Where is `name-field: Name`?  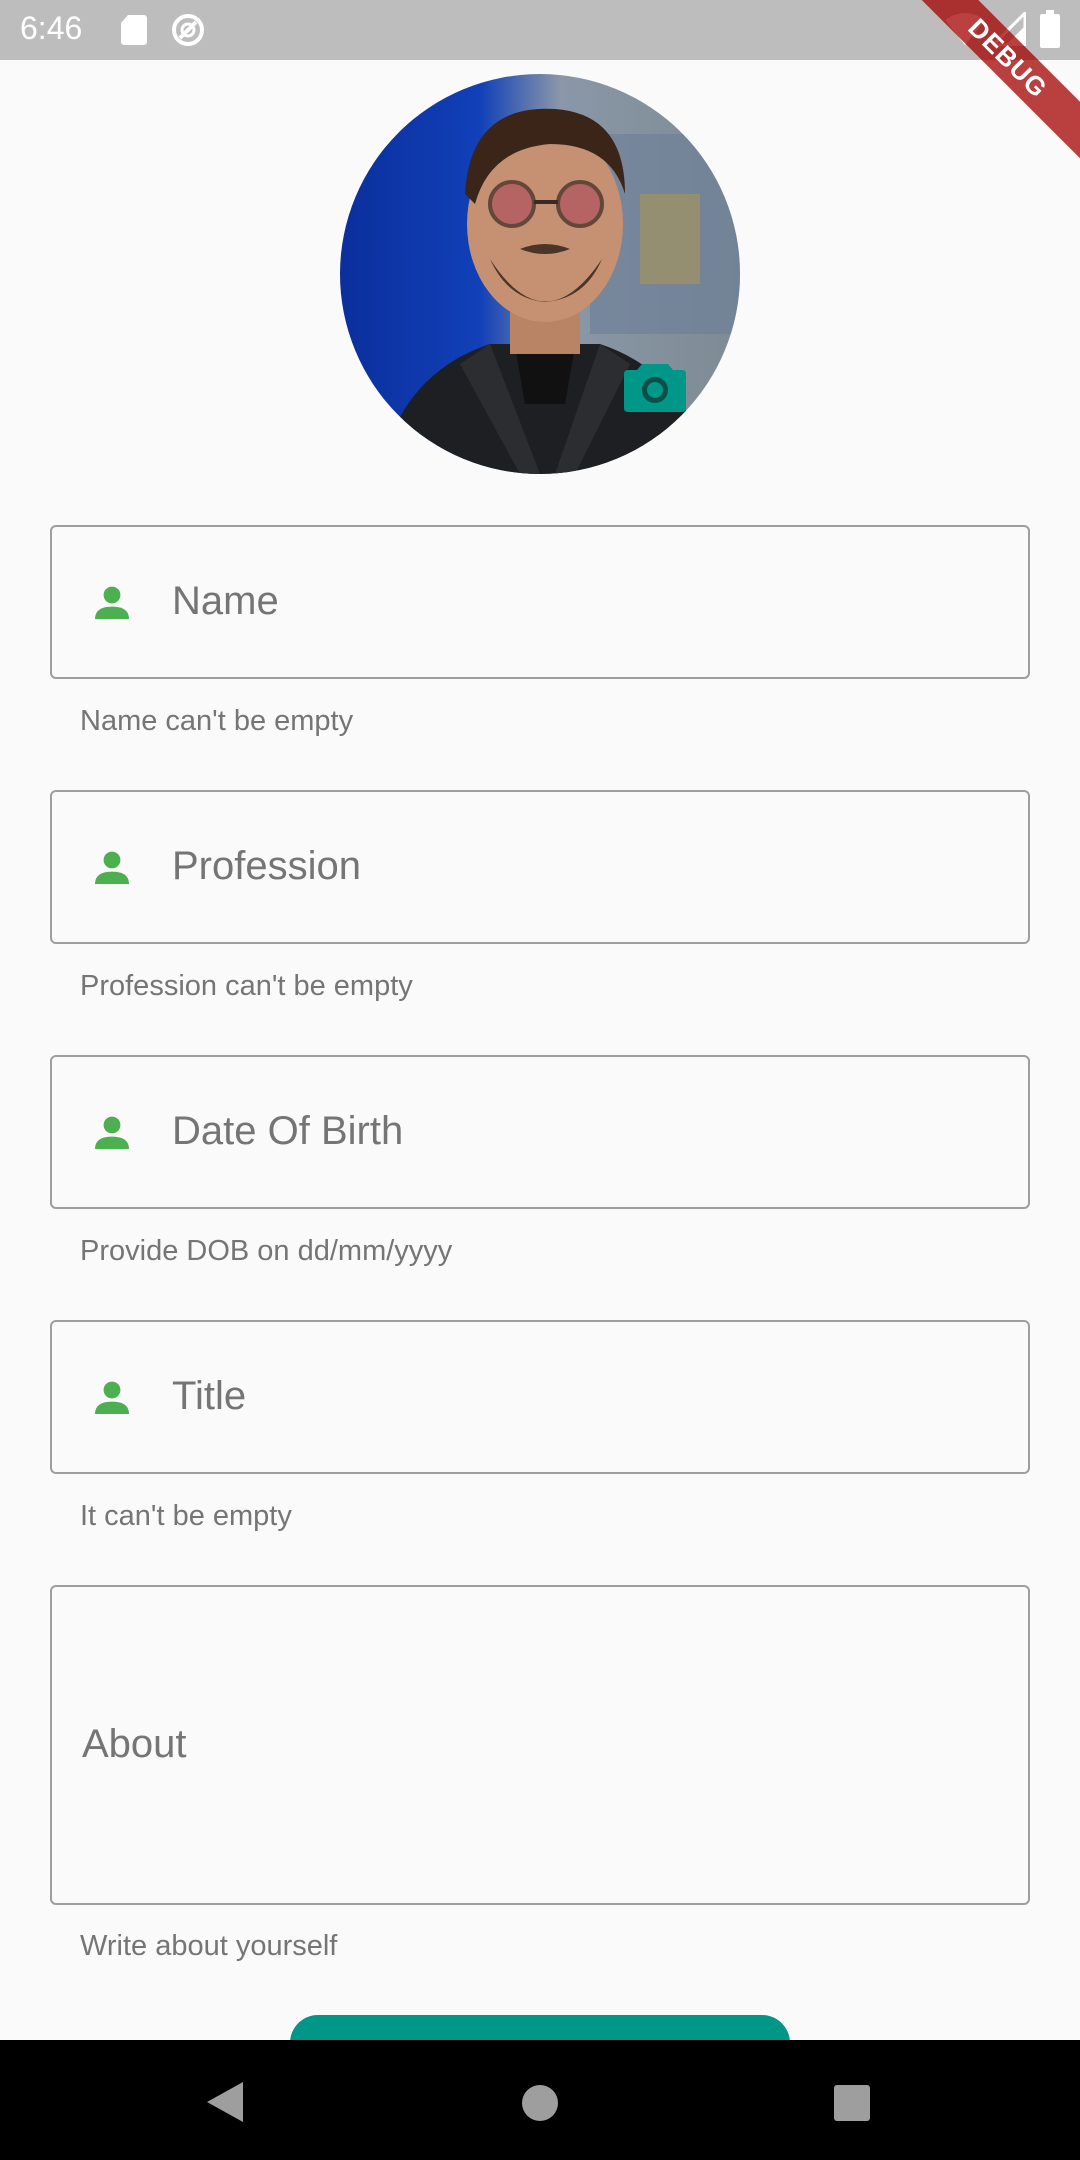 name-field: Name is located at coordinates (540, 602).